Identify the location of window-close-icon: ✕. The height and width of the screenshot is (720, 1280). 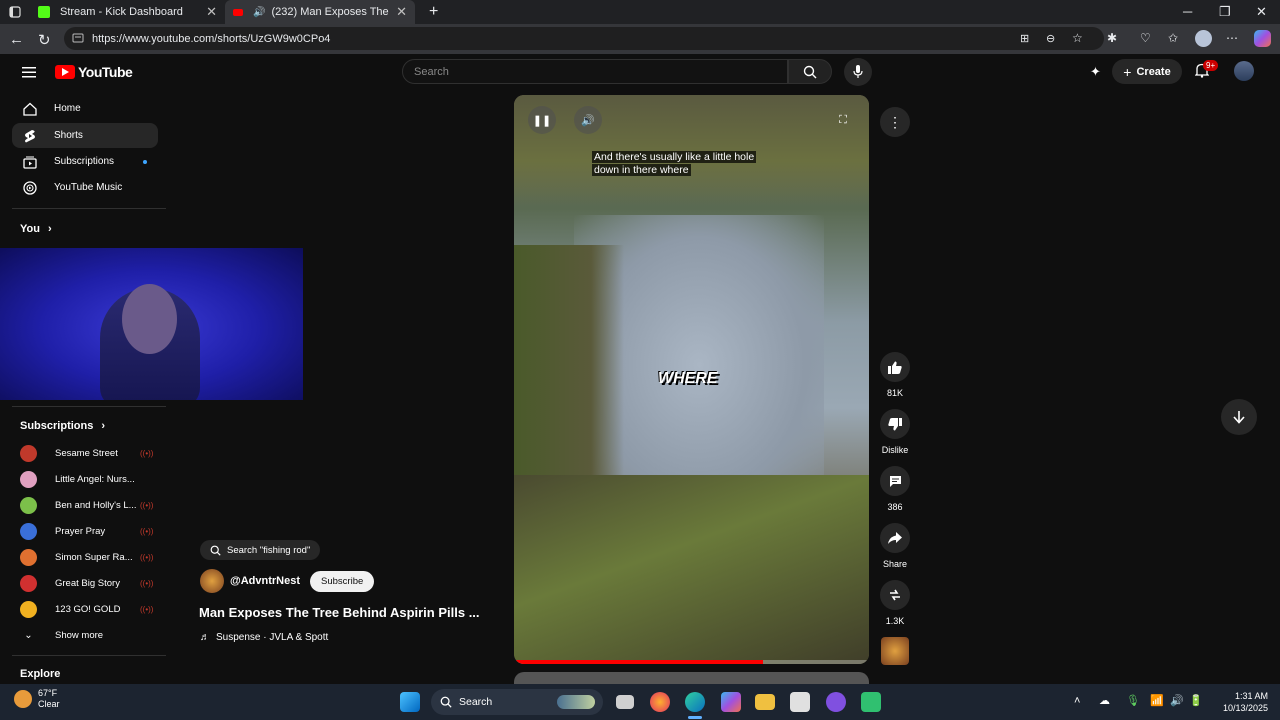
(1261, 12).